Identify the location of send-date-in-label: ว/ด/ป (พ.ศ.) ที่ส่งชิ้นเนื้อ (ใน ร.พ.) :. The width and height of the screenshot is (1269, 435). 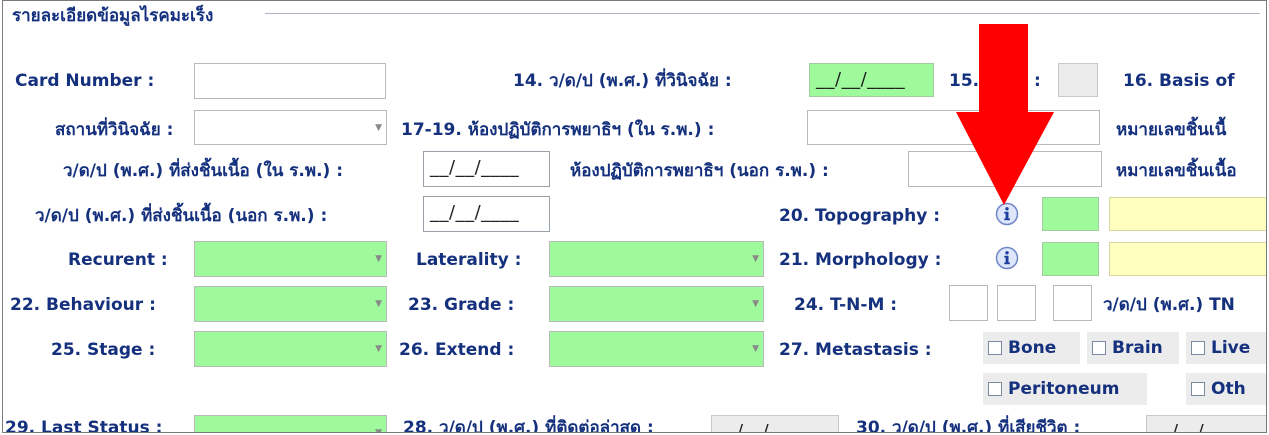
(203, 171).